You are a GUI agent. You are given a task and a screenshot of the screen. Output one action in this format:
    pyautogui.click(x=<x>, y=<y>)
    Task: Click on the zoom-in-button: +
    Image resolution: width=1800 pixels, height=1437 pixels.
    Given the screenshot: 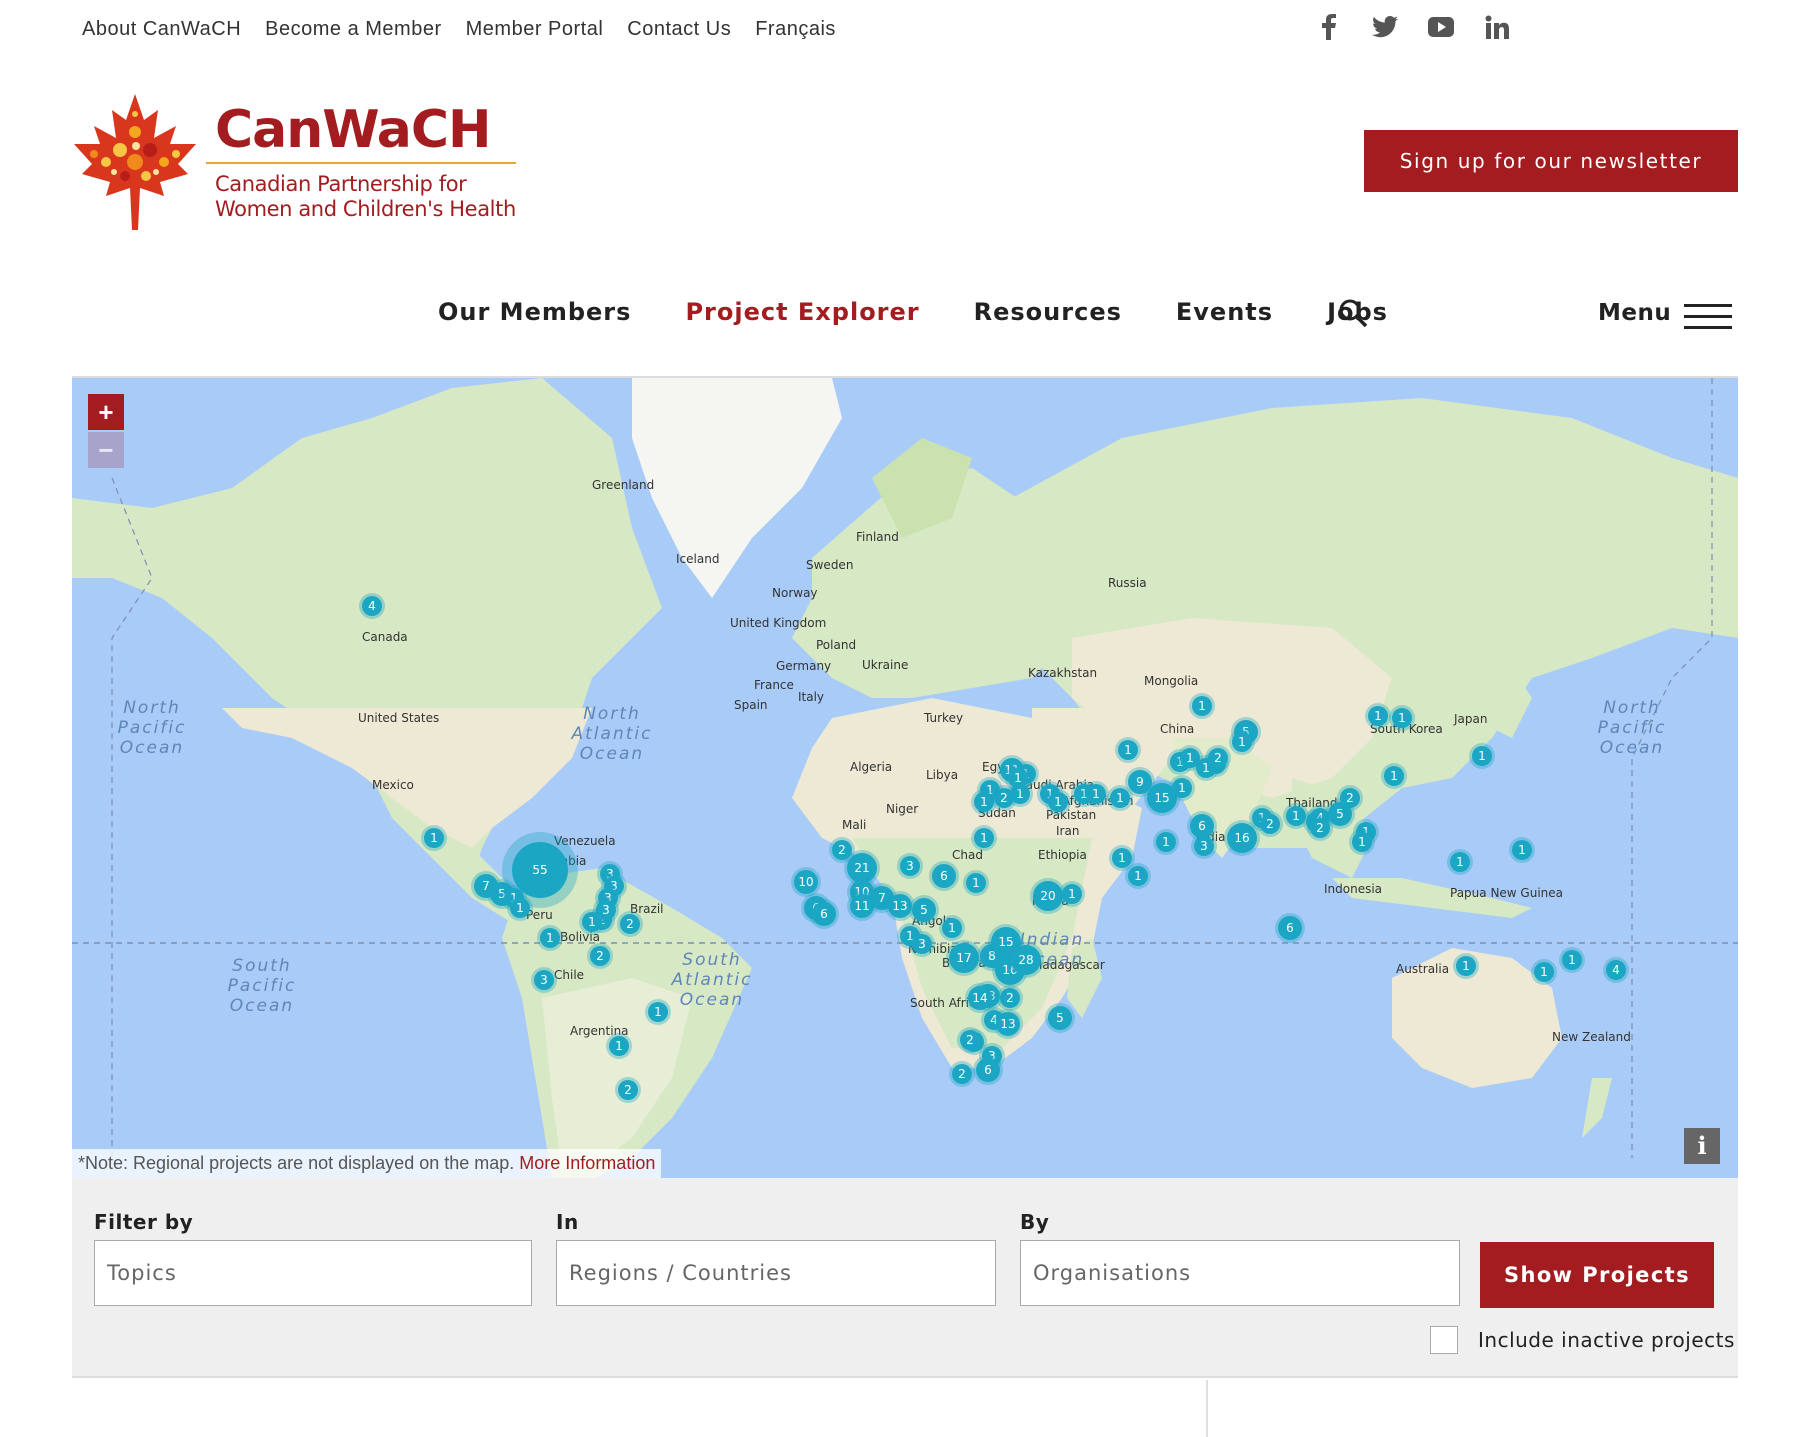 What is the action you would take?
    pyautogui.click(x=106, y=412)
    